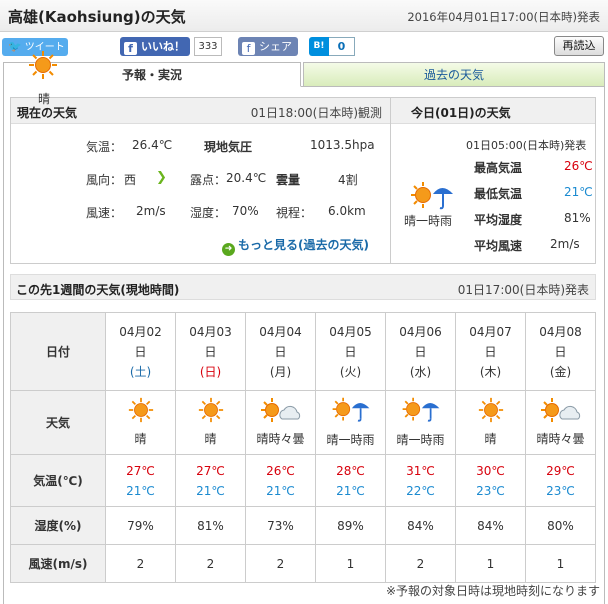 This screenshot has height=604, width=608. What do you see at coordinates (461, 113) in the screenshot?
I see `today-weather-title: 今日(01日)の天気` at bounding box center [461, 113].